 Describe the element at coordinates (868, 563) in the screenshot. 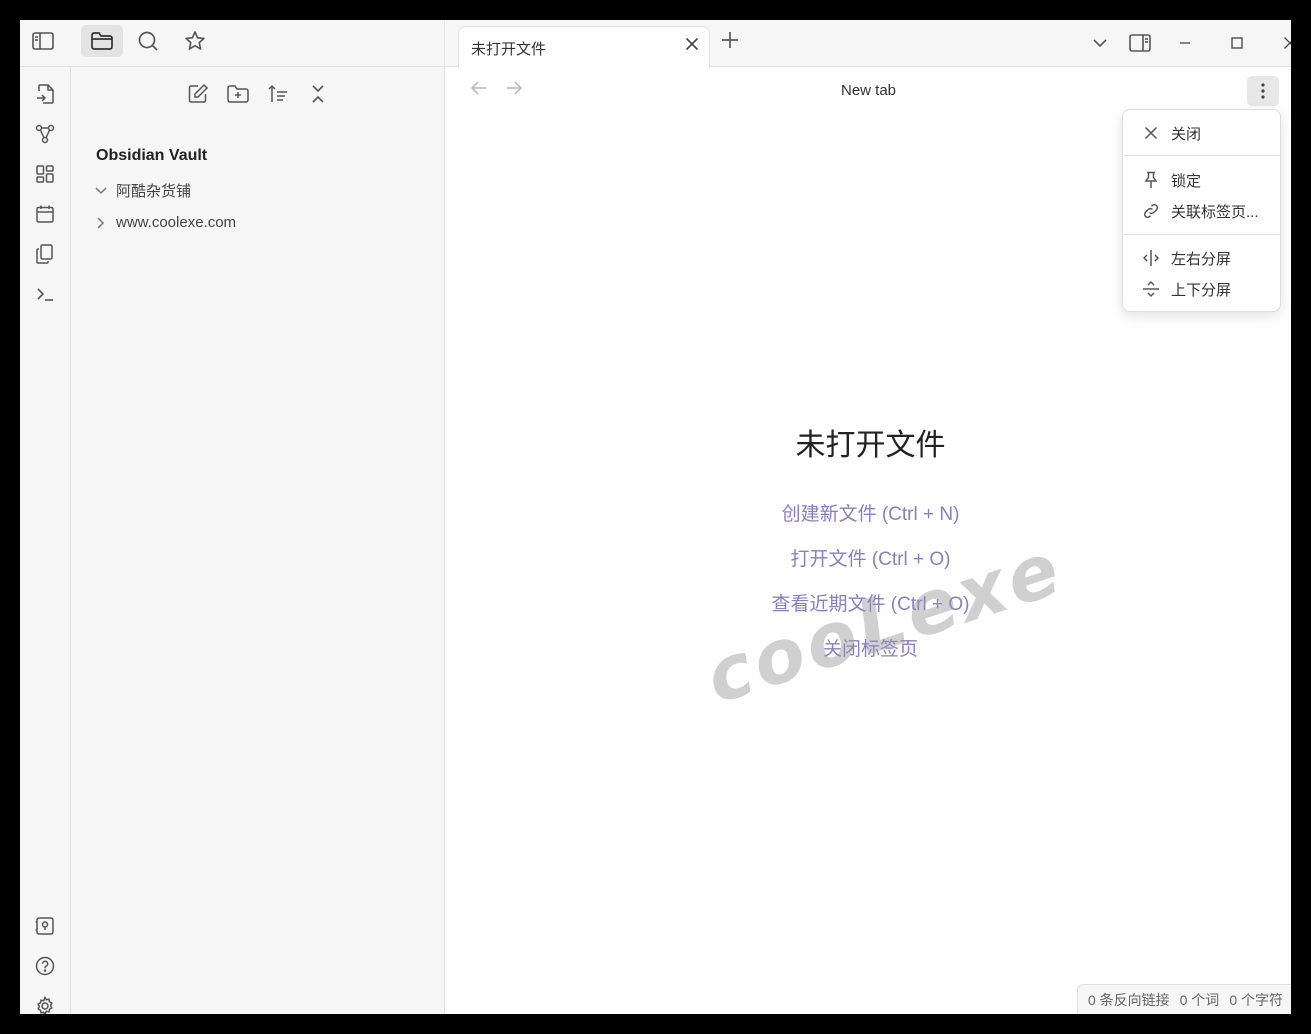

I see `open-file-link: 打开文件 (Ctrl + O)` at that location.